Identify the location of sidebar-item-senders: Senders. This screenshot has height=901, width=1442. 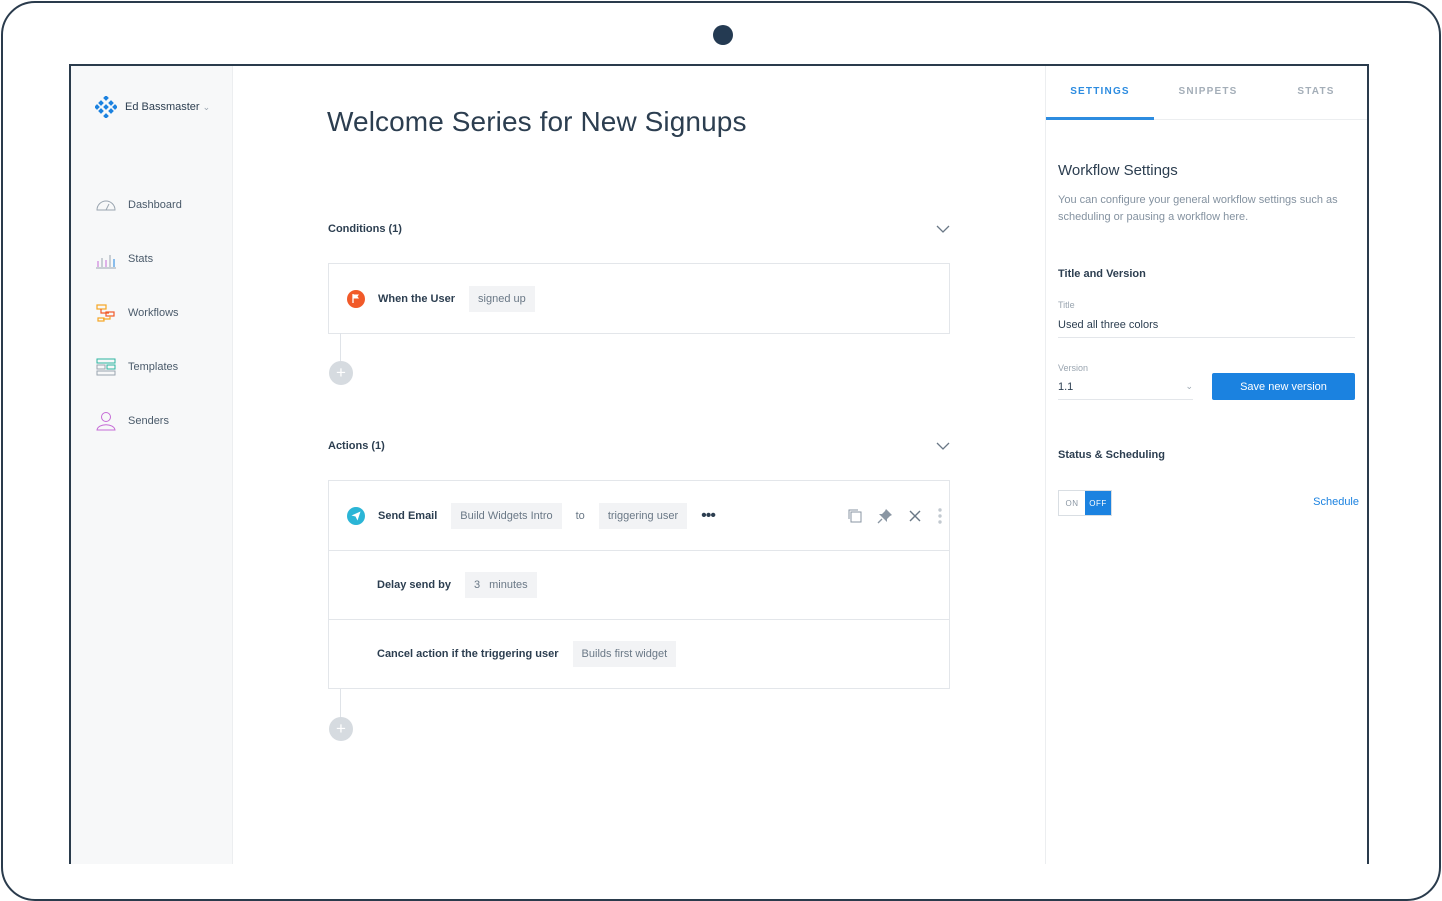
(138, 421).